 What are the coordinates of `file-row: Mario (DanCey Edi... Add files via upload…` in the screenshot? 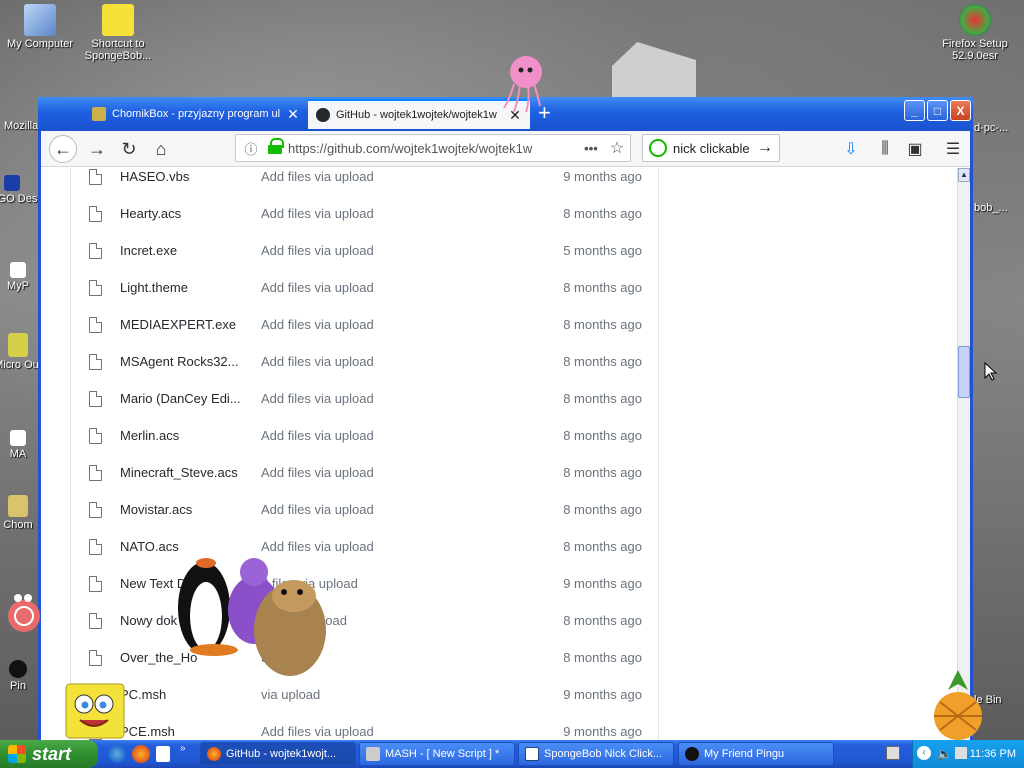 It's located at (364, 398).